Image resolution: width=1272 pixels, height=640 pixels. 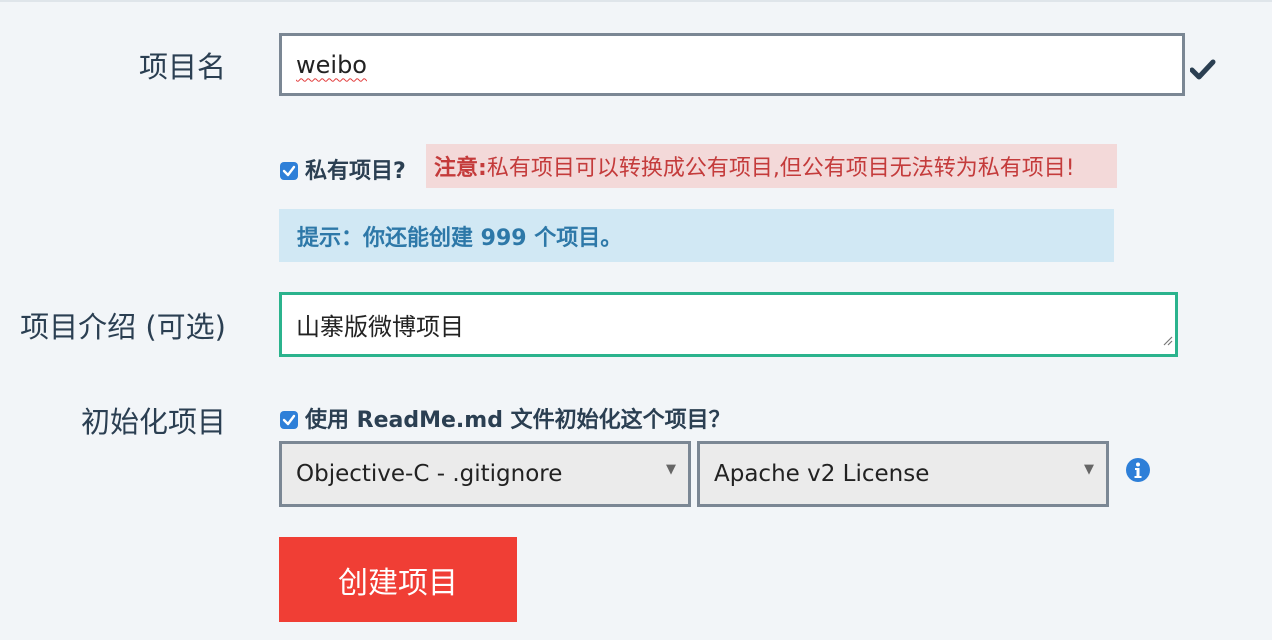 I want to click on private-label: 私有项目?, so click(x=355, y=171).